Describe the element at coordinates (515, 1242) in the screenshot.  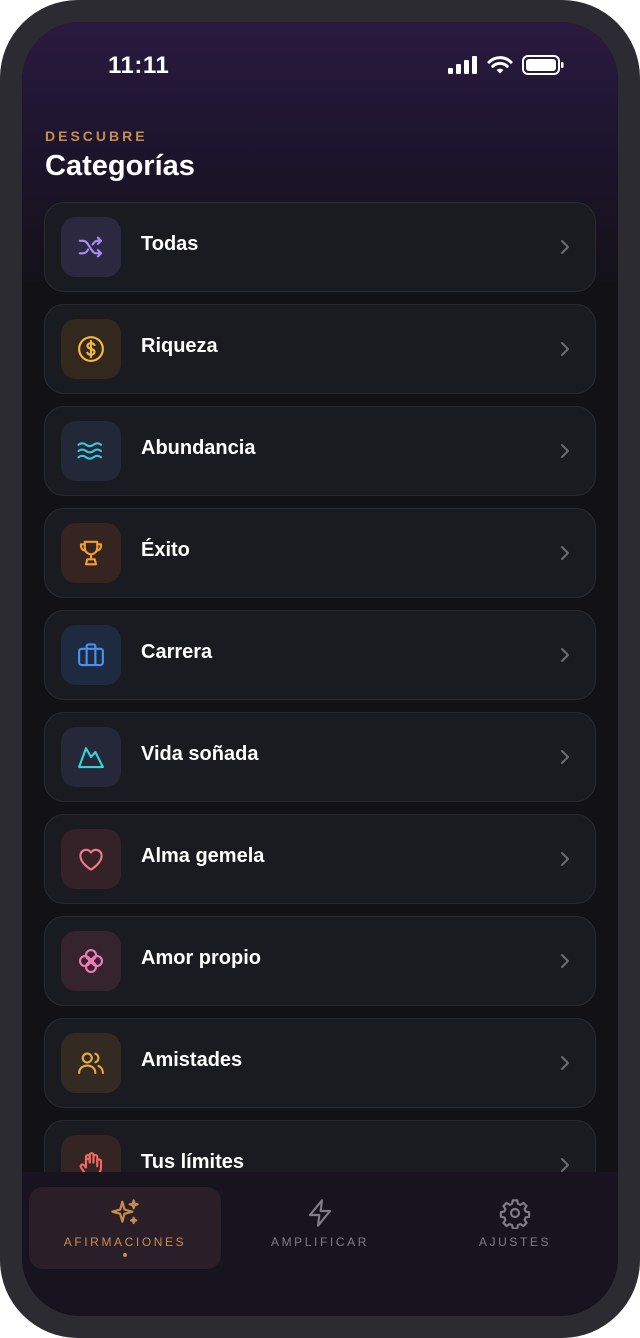
I see `tab-label: AJUSTES` at that location.